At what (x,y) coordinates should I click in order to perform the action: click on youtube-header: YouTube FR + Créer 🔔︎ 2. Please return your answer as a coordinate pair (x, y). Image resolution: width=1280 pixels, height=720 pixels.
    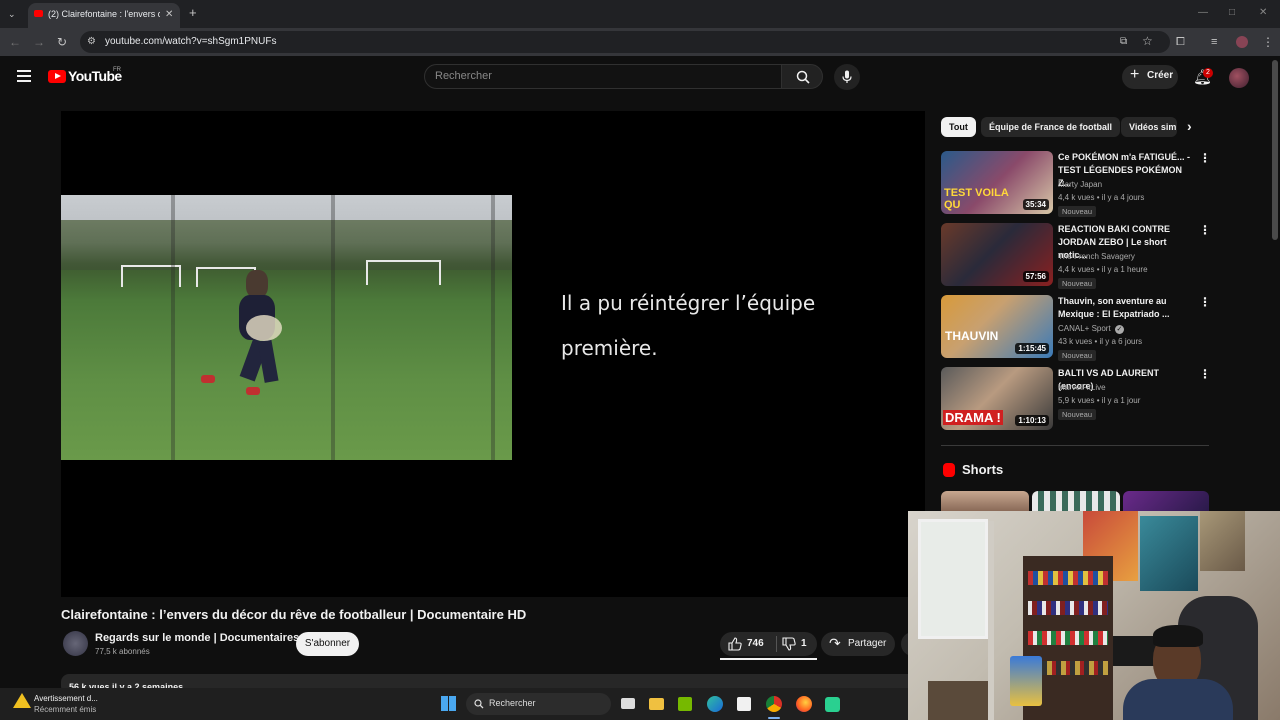
    Looking at the image, I should click on (640, 77).